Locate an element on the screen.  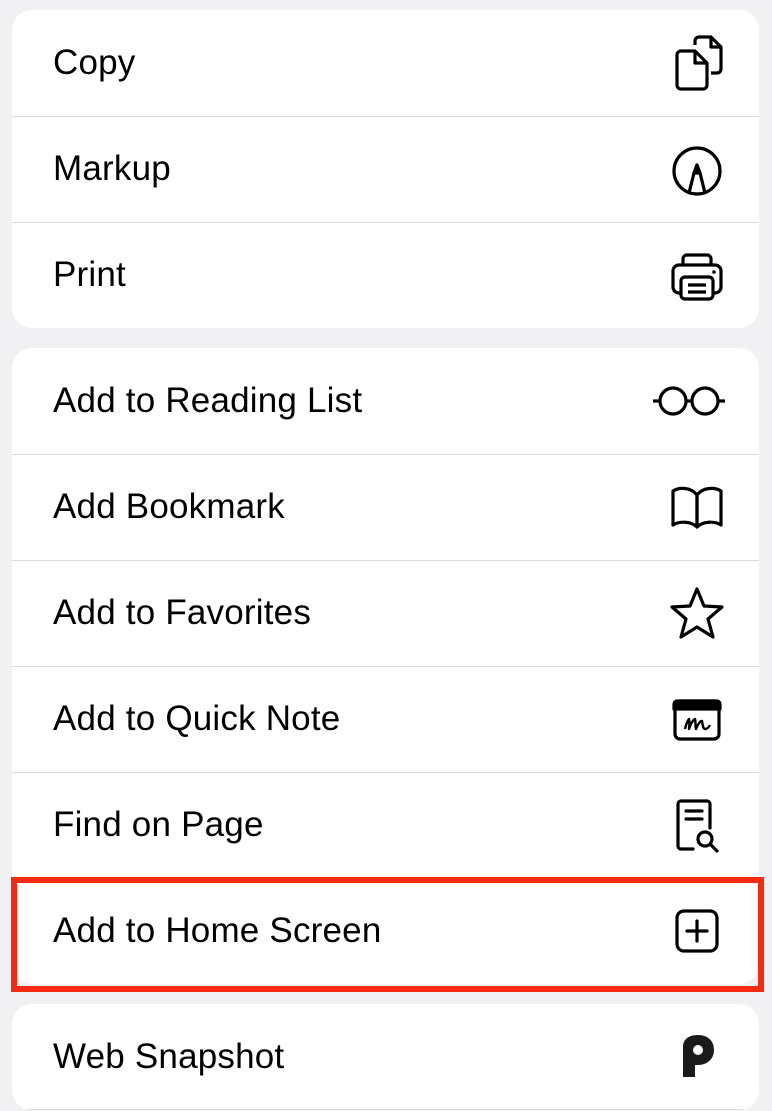
divider is located at coordinates (385, 1109).